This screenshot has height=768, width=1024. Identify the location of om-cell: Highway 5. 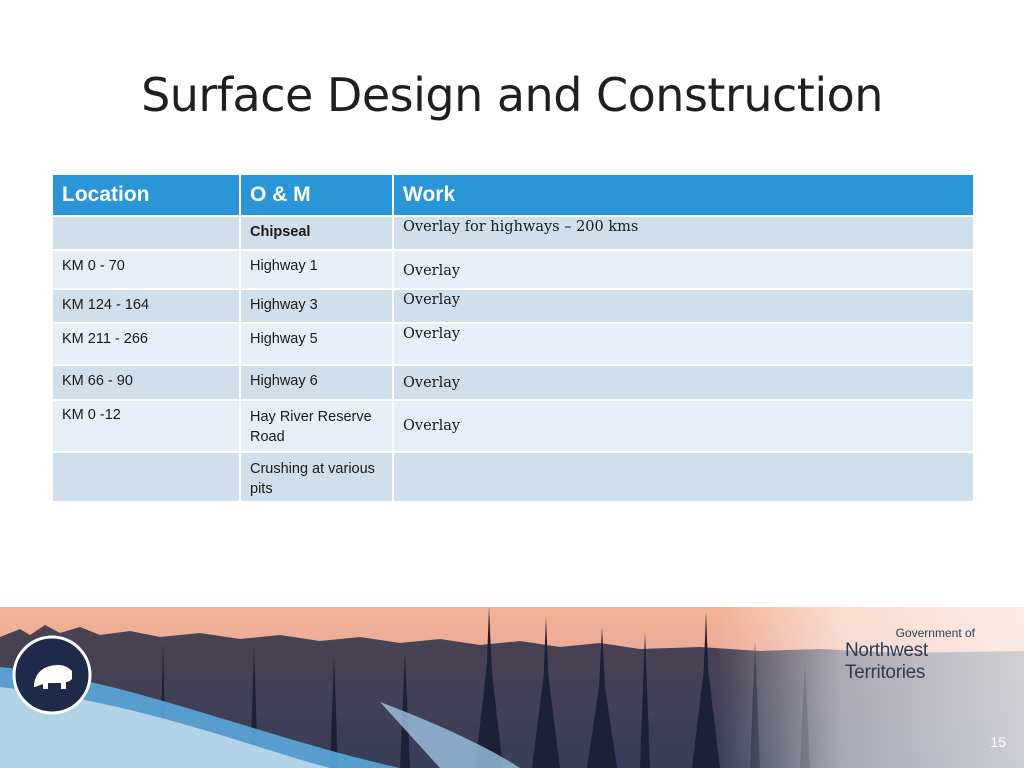
(316, 344).